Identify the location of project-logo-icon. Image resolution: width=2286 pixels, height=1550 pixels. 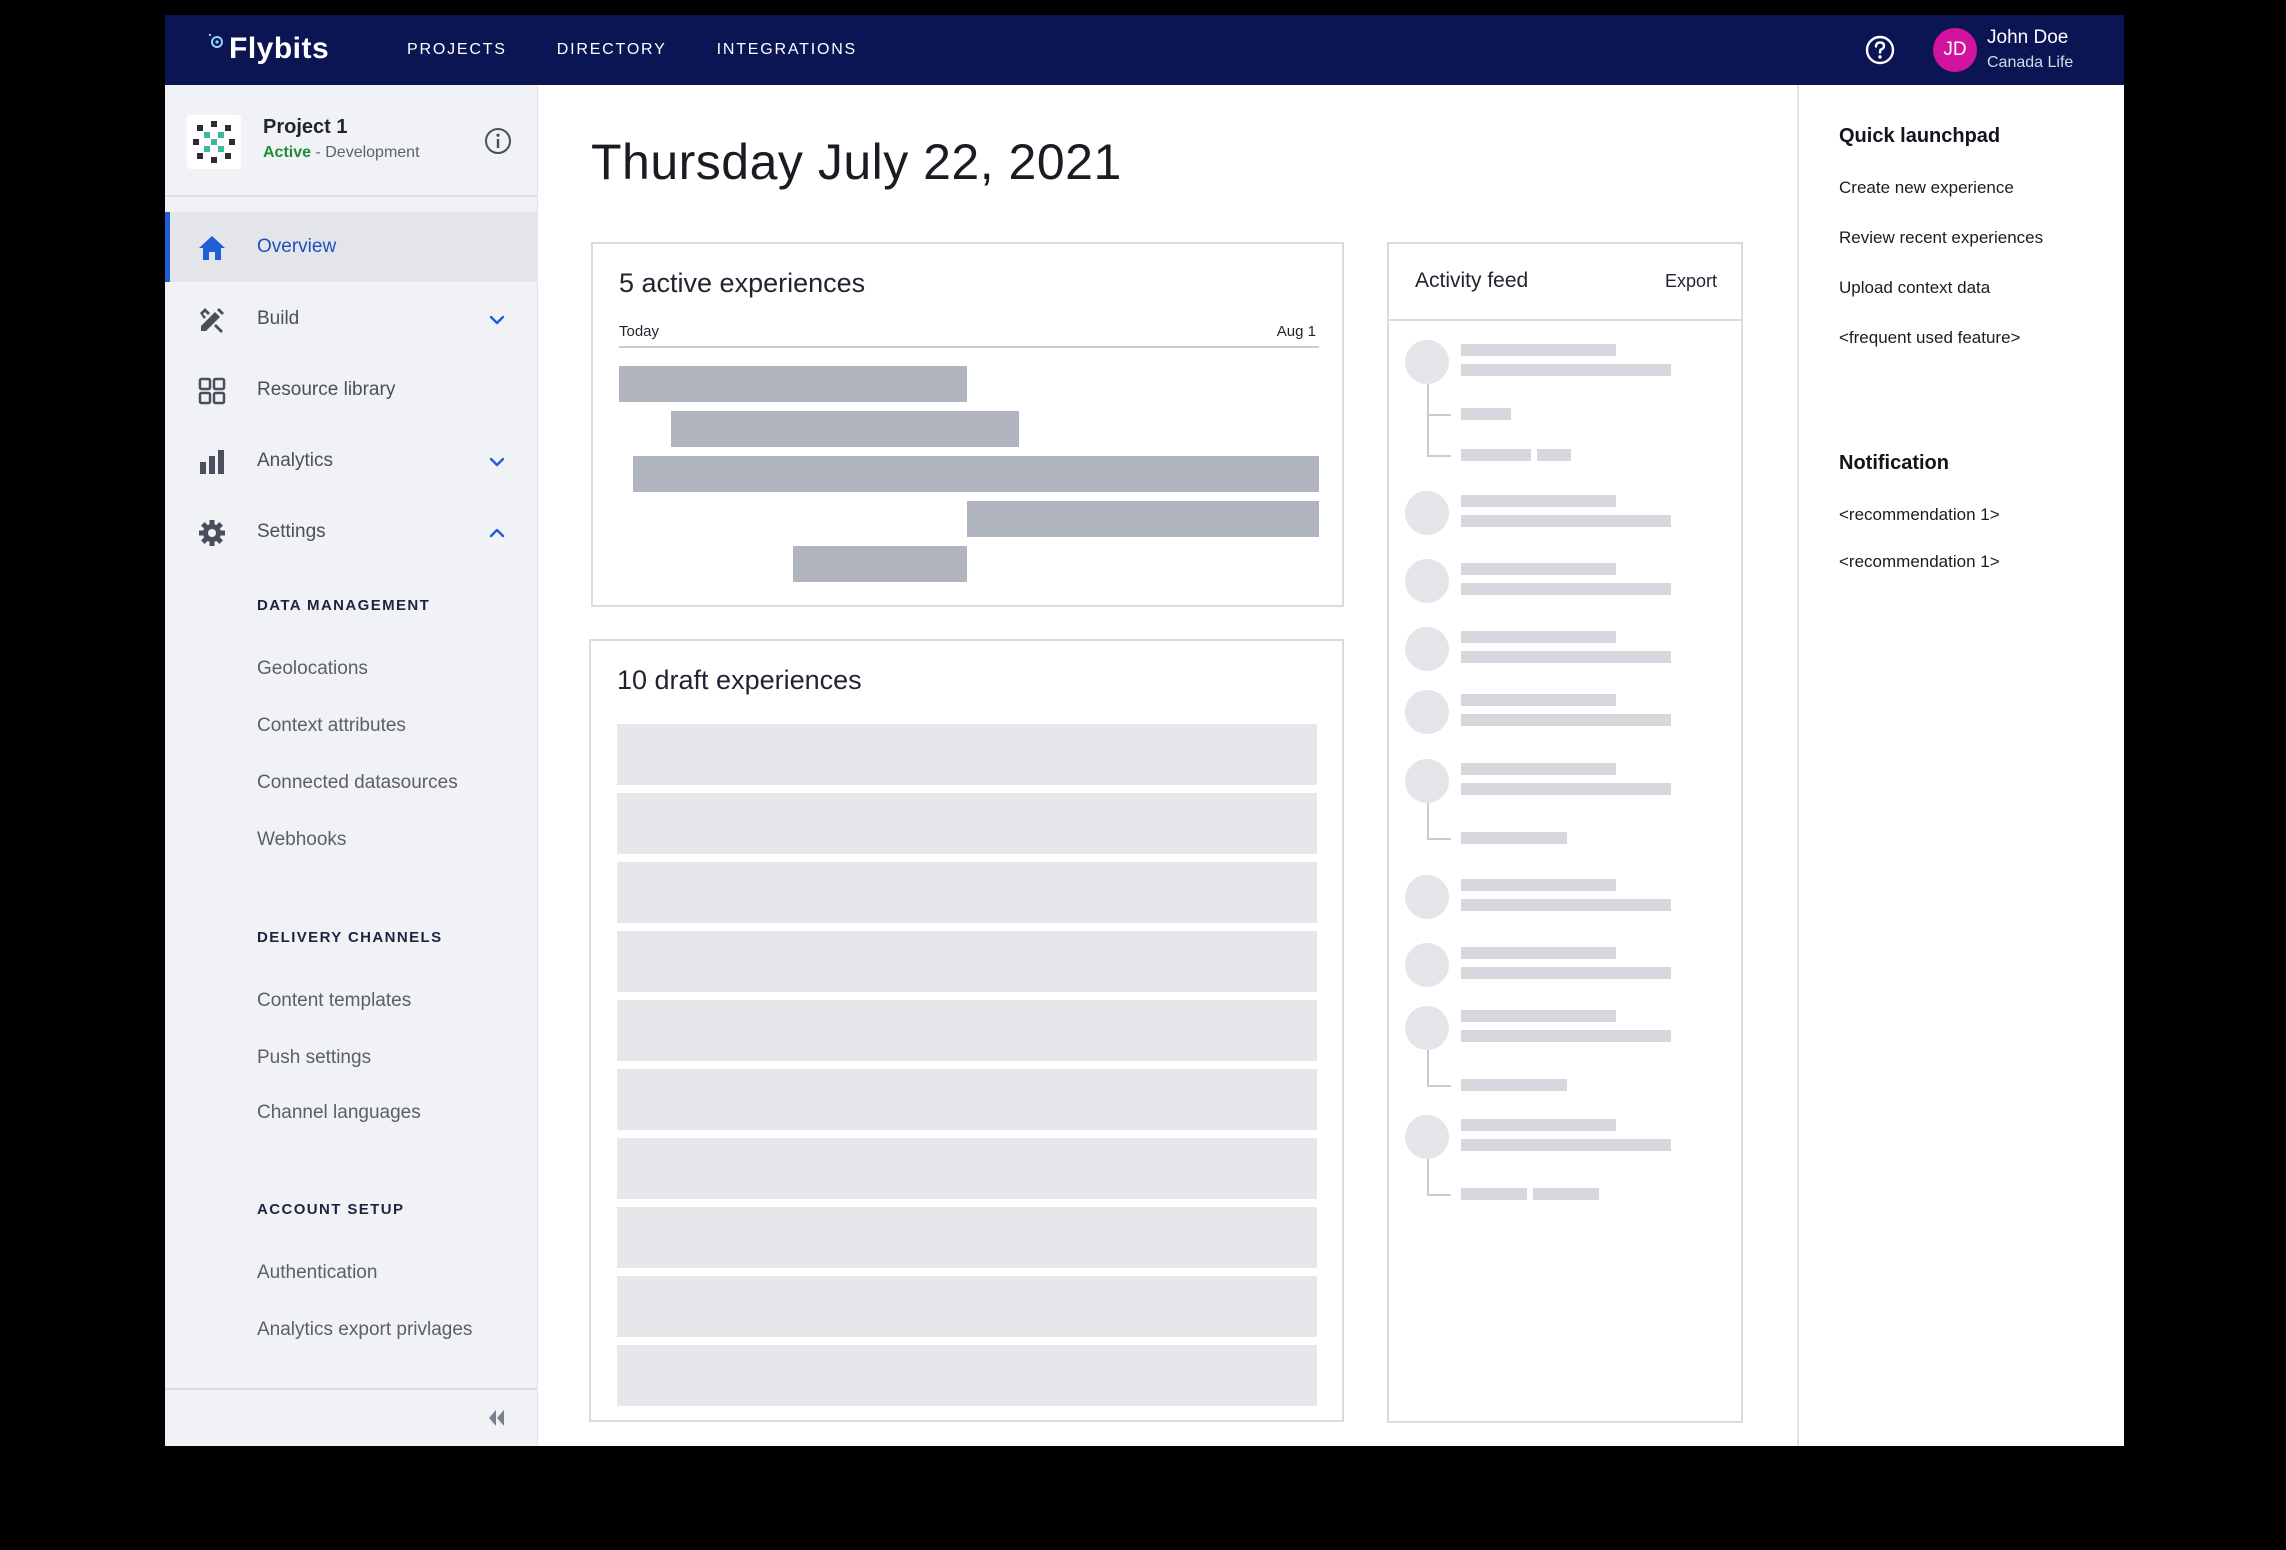
(214, 142).